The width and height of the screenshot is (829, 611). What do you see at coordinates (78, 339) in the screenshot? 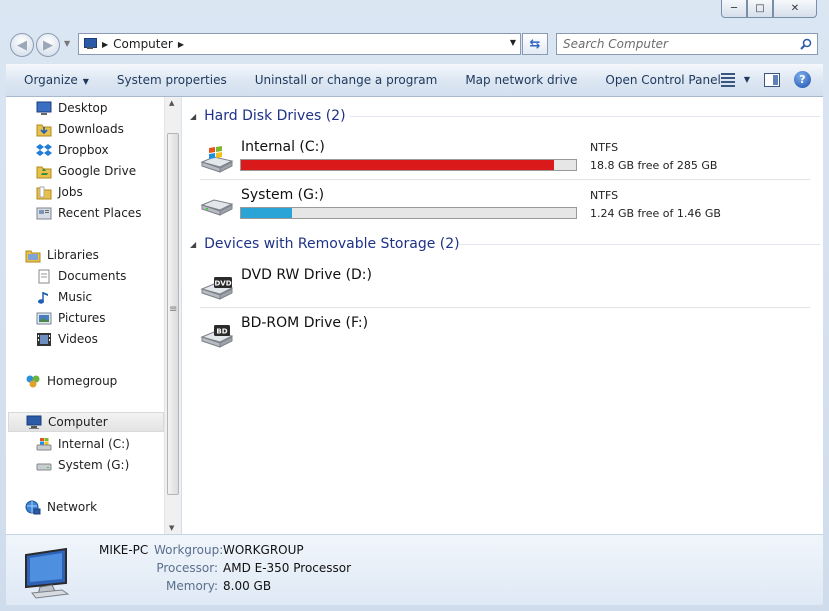
I see `nav-label: Videos` at bounding box center [78, 339].